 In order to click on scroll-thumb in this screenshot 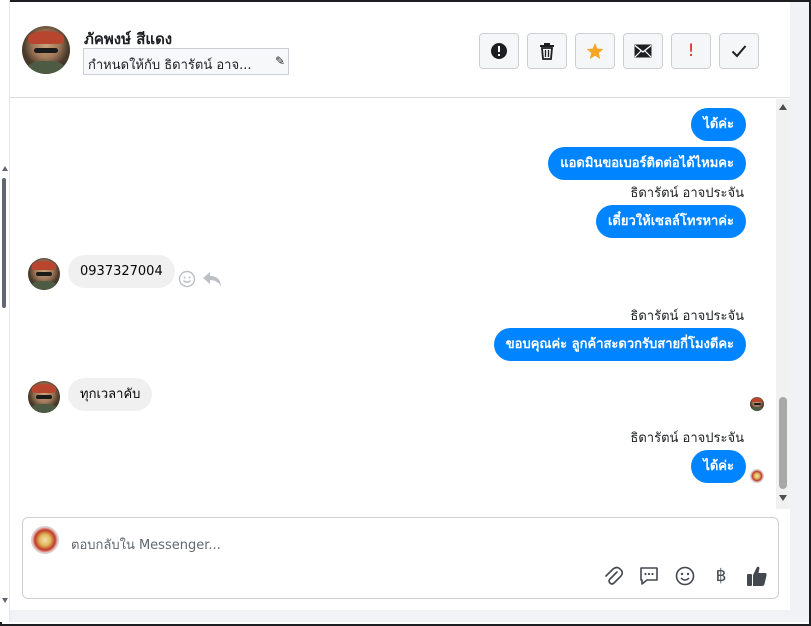, I will do `click(783, 443)`.